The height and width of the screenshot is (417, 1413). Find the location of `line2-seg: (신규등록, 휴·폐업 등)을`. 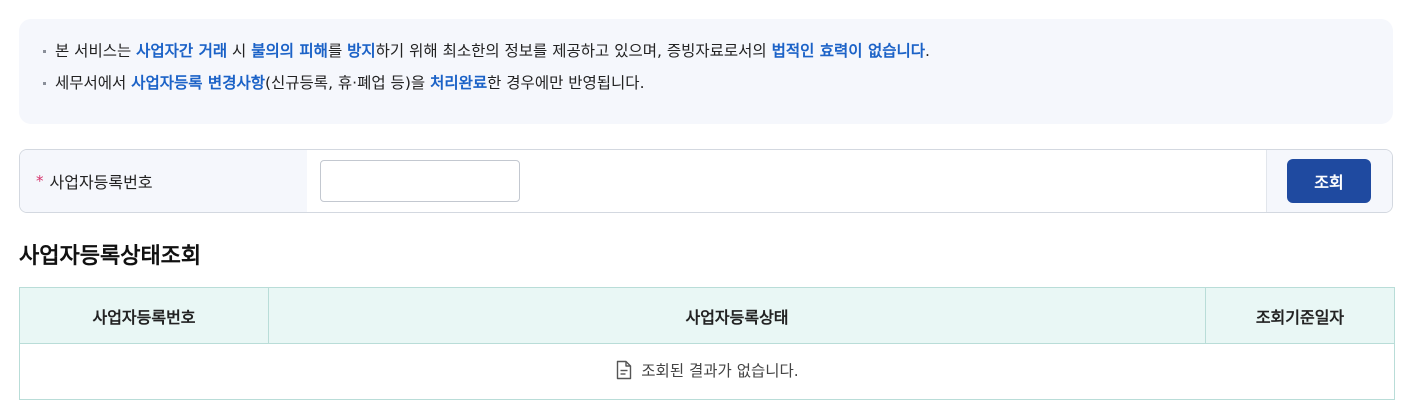

line2-seg: (신규등록, 휴·폐업 등)을 is located at coordinates (347, 83).